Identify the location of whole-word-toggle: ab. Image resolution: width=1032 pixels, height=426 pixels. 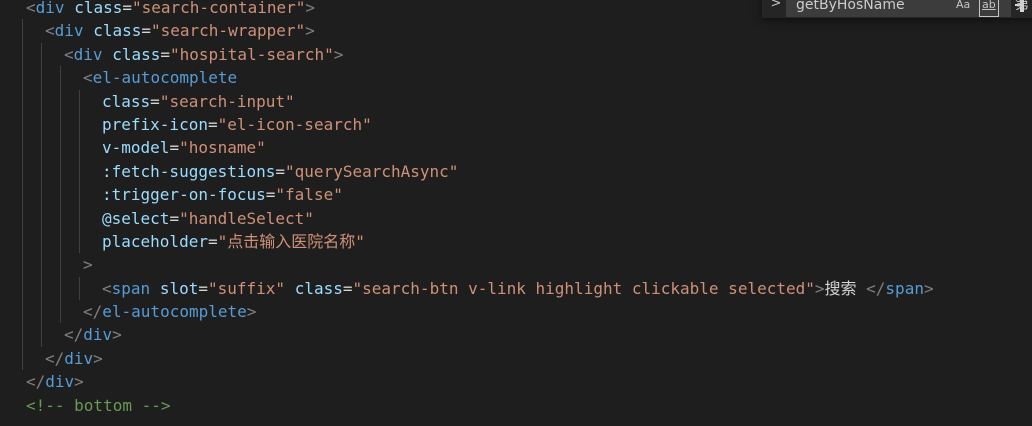
(989, 8).